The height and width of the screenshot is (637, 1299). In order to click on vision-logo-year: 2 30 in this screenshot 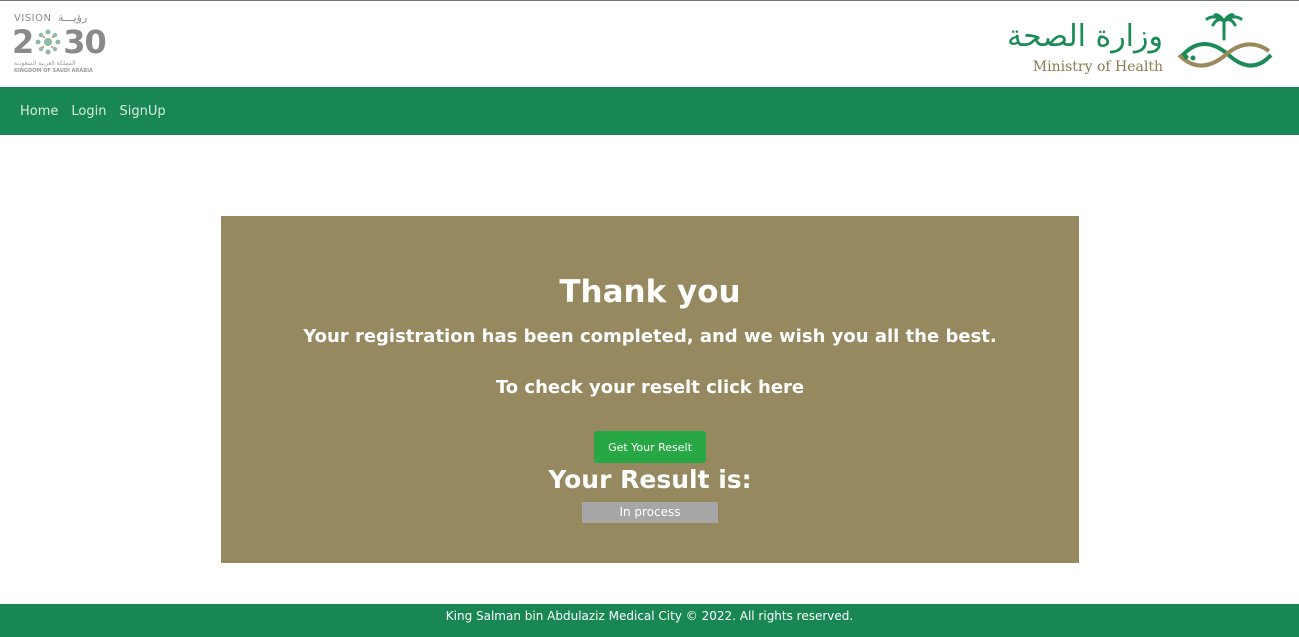, I will do `click(59, 42)`.